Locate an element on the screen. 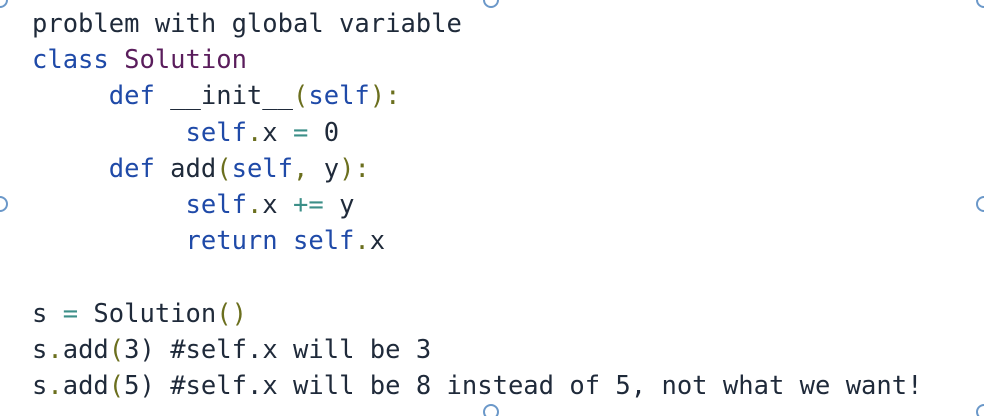 This screenshot has height=416, width=984. code-token: , is located at coordinates (308, 168).